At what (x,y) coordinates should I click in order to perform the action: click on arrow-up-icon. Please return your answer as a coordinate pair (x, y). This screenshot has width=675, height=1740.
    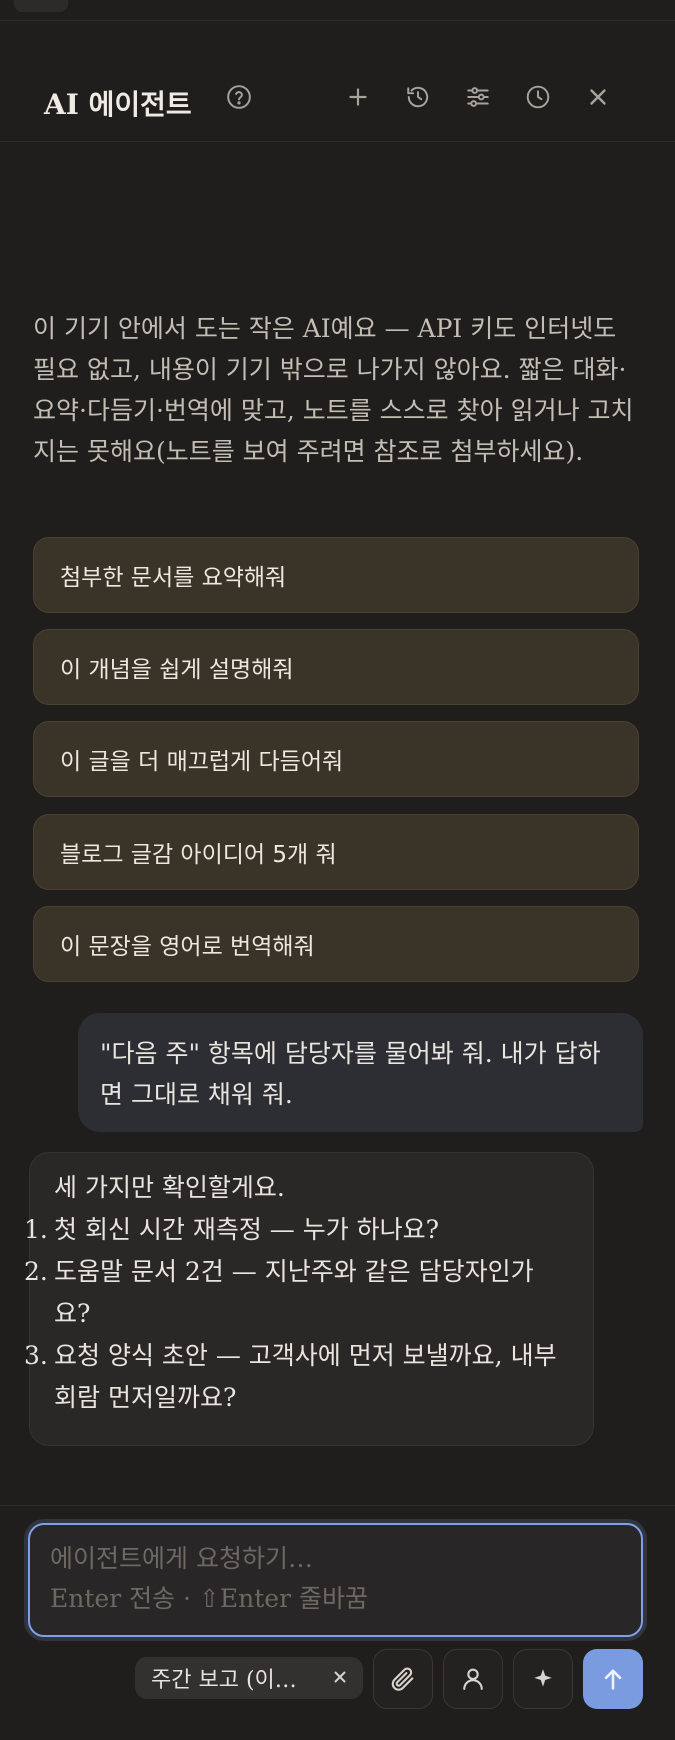
    Looking at the image, I should click on (613, 1679).